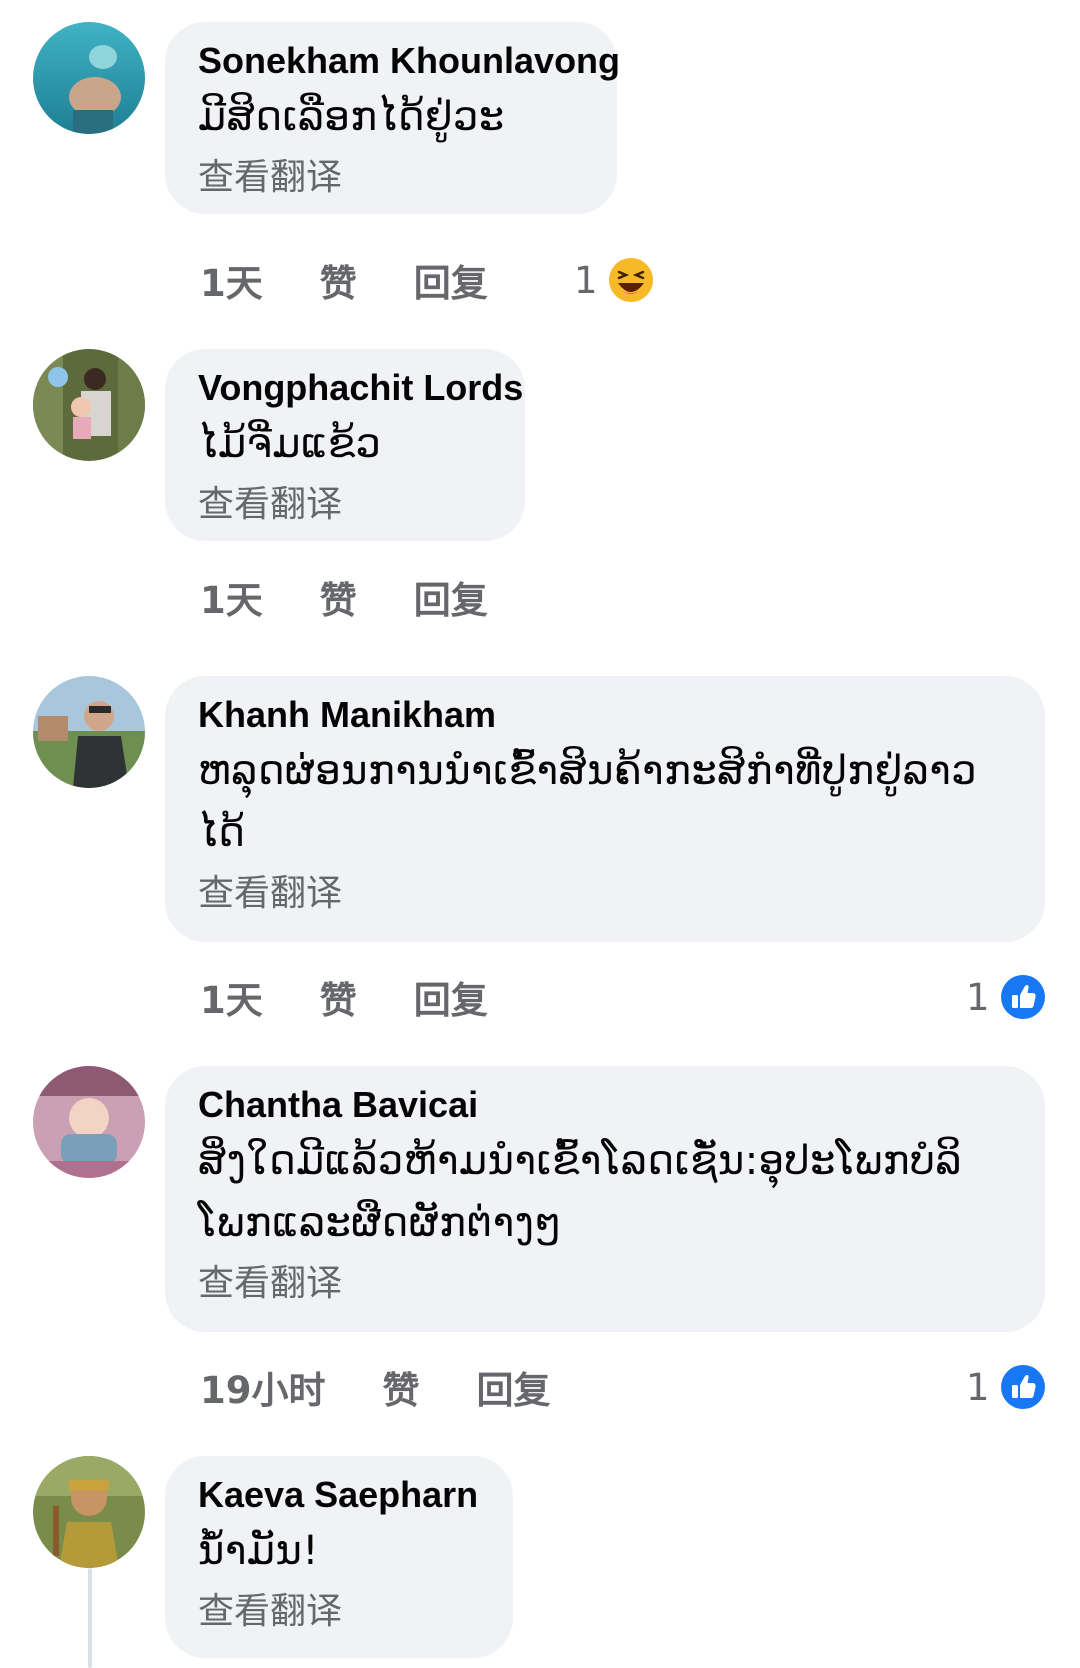 This screenshot has height=1668, width=1080. I want to click on comment-author: Sonekham Khounlavong, so click(409, 61).